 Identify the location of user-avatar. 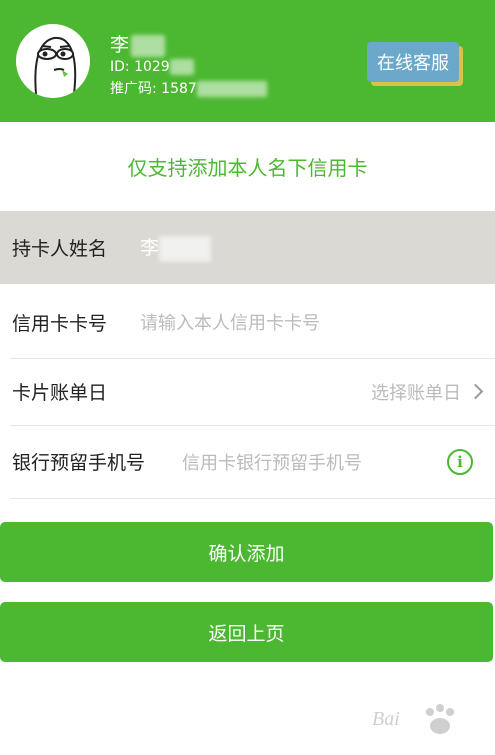
(53, 61).